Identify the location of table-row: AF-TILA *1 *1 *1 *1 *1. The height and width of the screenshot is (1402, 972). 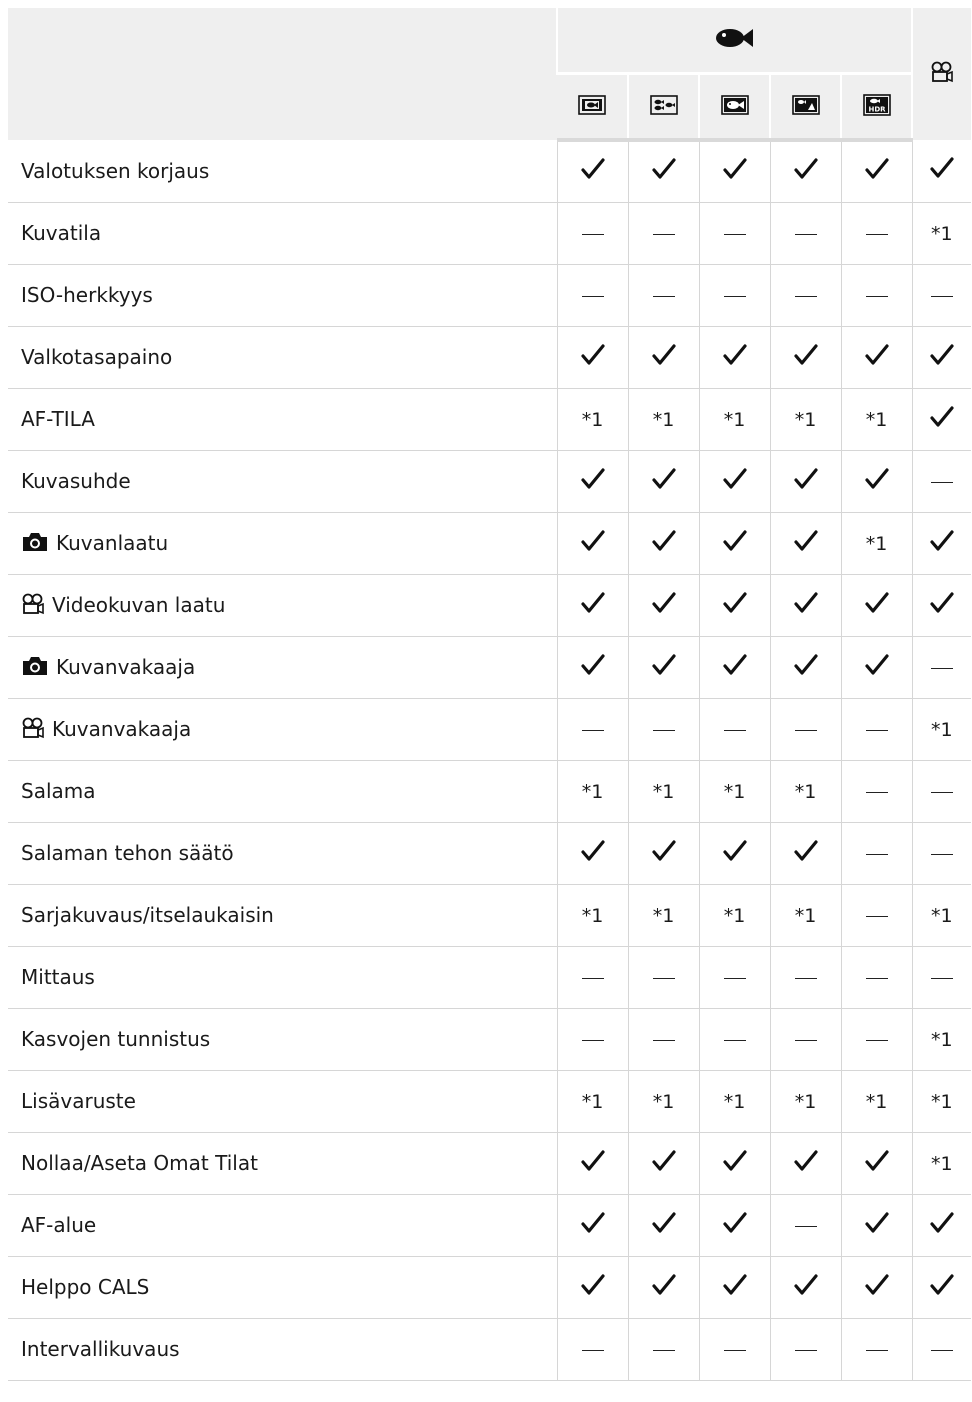
(490, 419).